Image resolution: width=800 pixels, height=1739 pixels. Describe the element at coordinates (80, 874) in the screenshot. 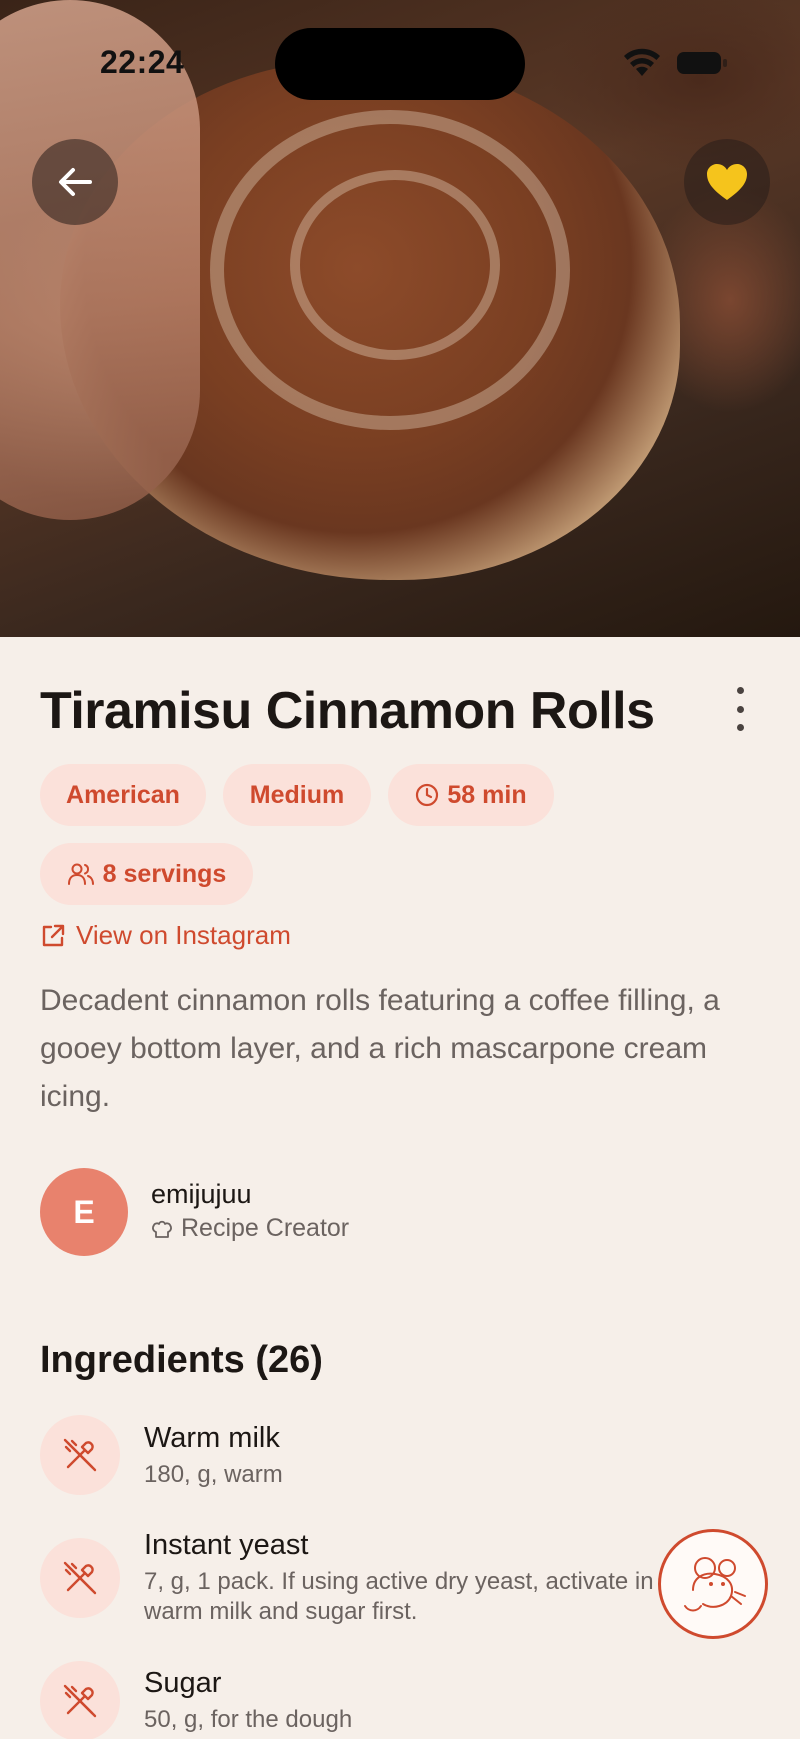

I see `people-icon` at that location.